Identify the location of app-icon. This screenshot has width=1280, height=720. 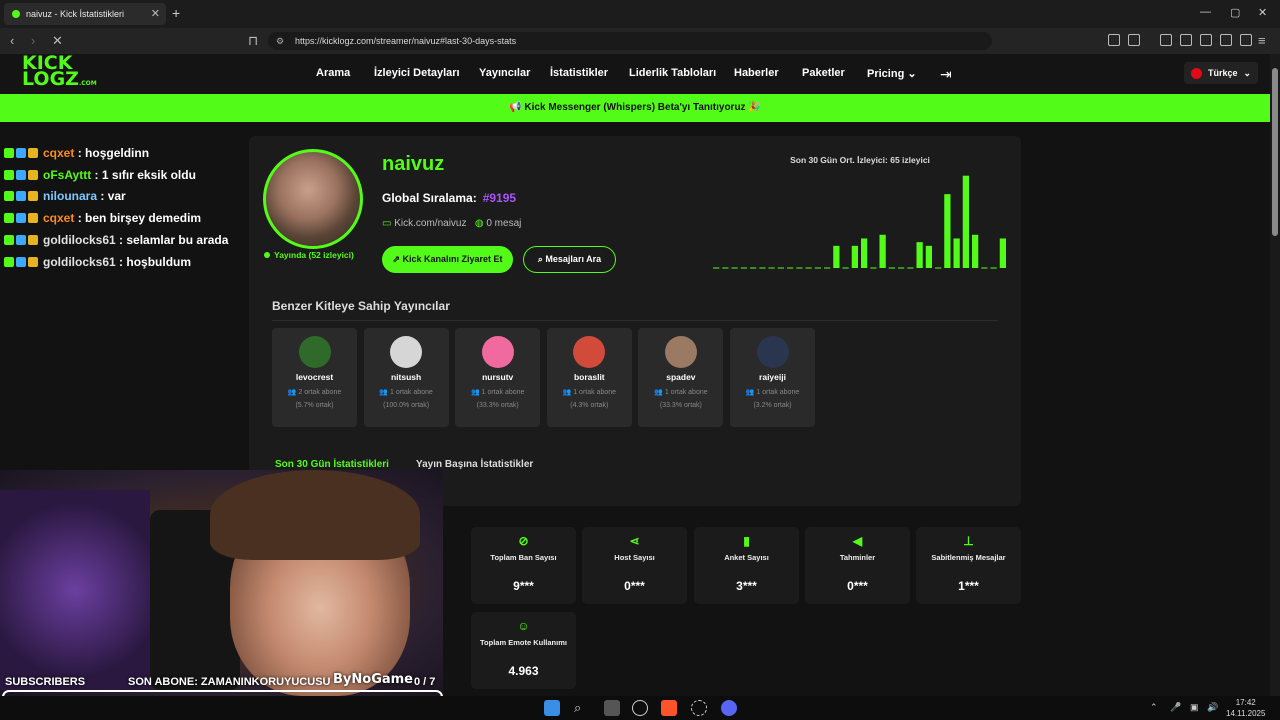
(699, 708).